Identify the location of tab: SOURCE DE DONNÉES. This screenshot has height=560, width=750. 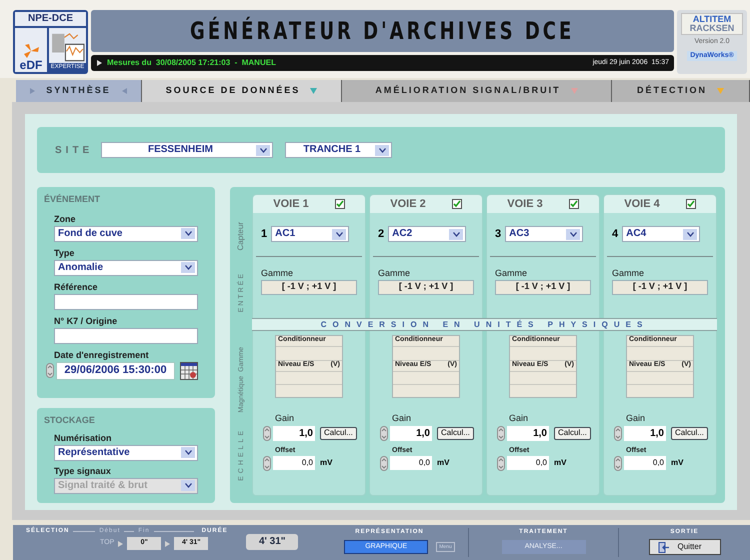
(242, 91).